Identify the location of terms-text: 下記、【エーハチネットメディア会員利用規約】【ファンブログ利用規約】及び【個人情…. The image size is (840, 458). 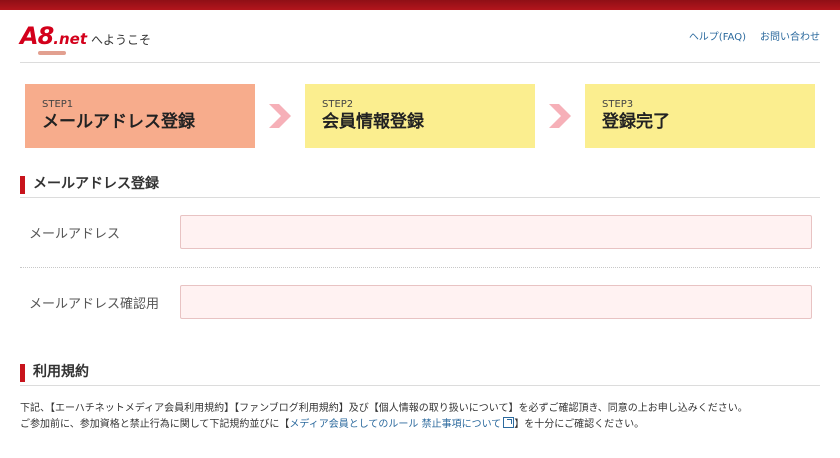
(420, 417).